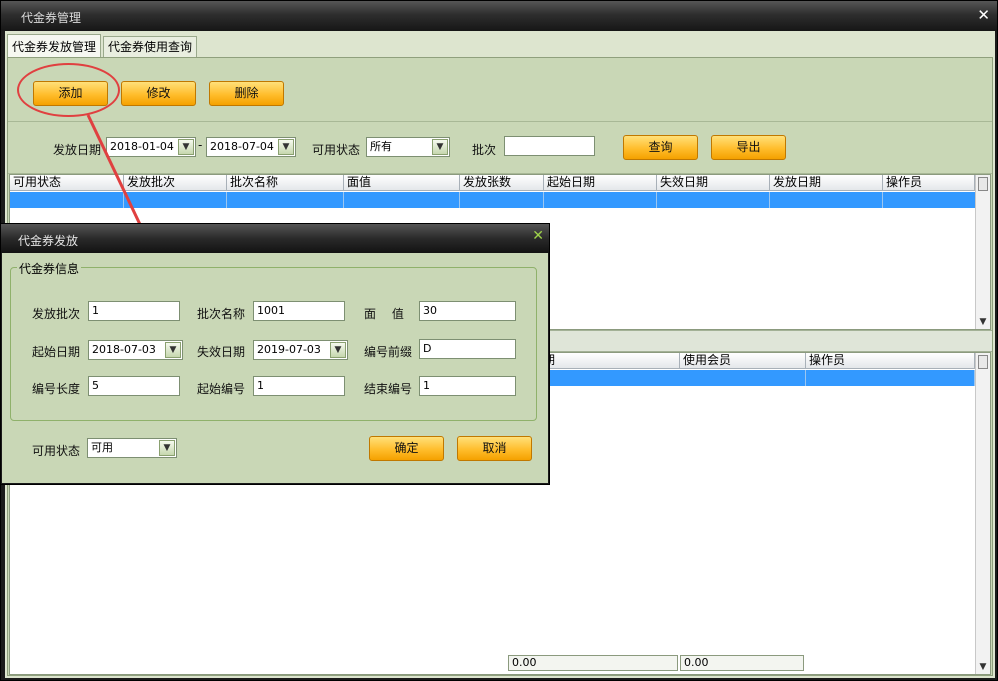  Describe the element at coordinates (132, 448) in the screenshot. I see `status-select: 可用 ▼` at that location.